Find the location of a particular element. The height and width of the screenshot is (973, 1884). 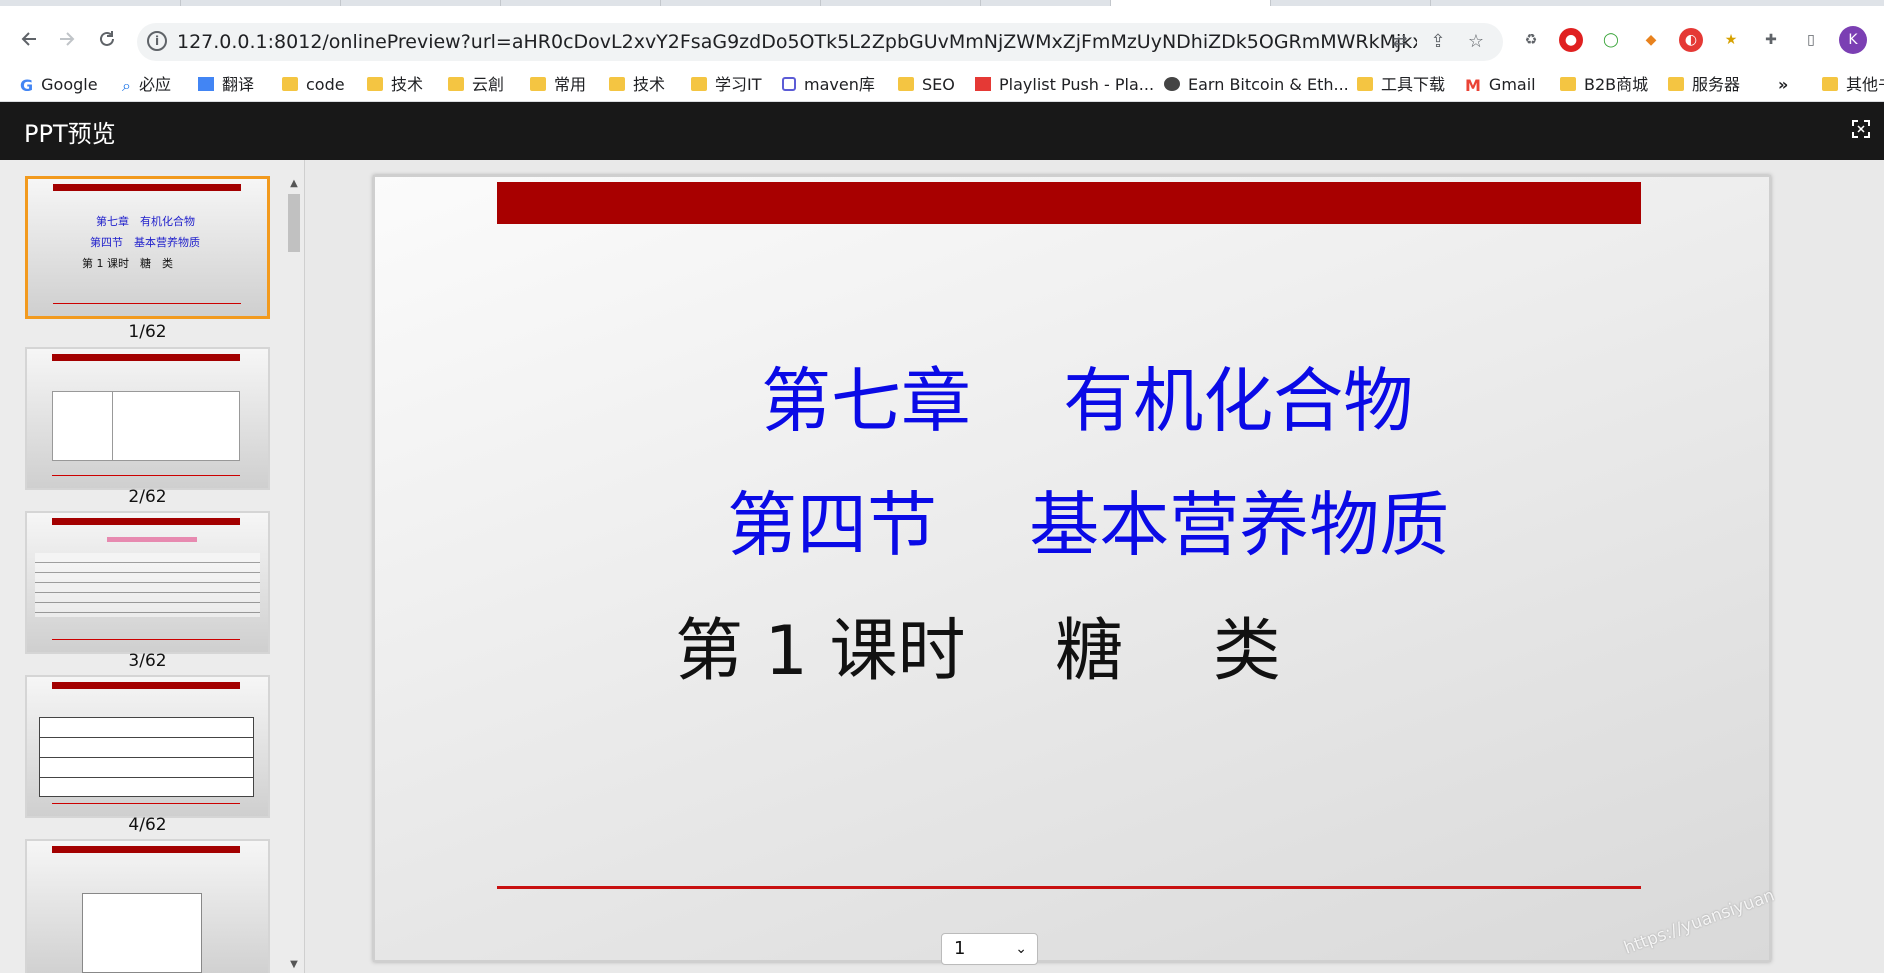

extensions-puzzle-icon: ✚ is located at coordinates (1771, 40).